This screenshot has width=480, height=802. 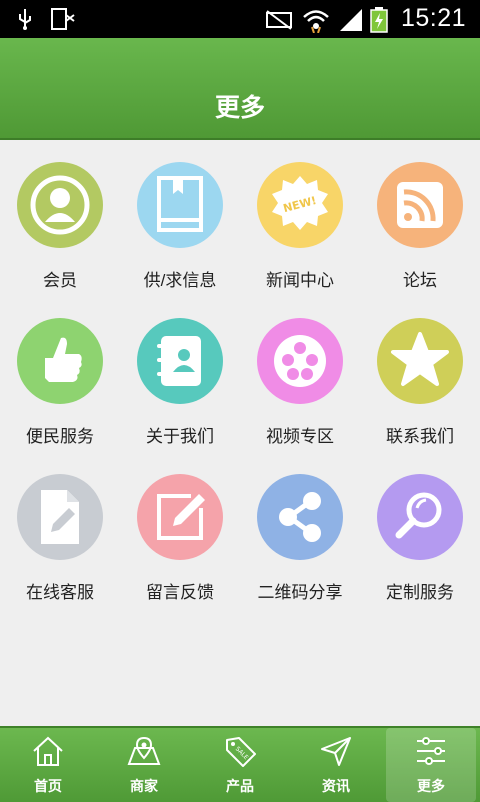 I want to click on film-reel-icon, so click(x=300, y=361).